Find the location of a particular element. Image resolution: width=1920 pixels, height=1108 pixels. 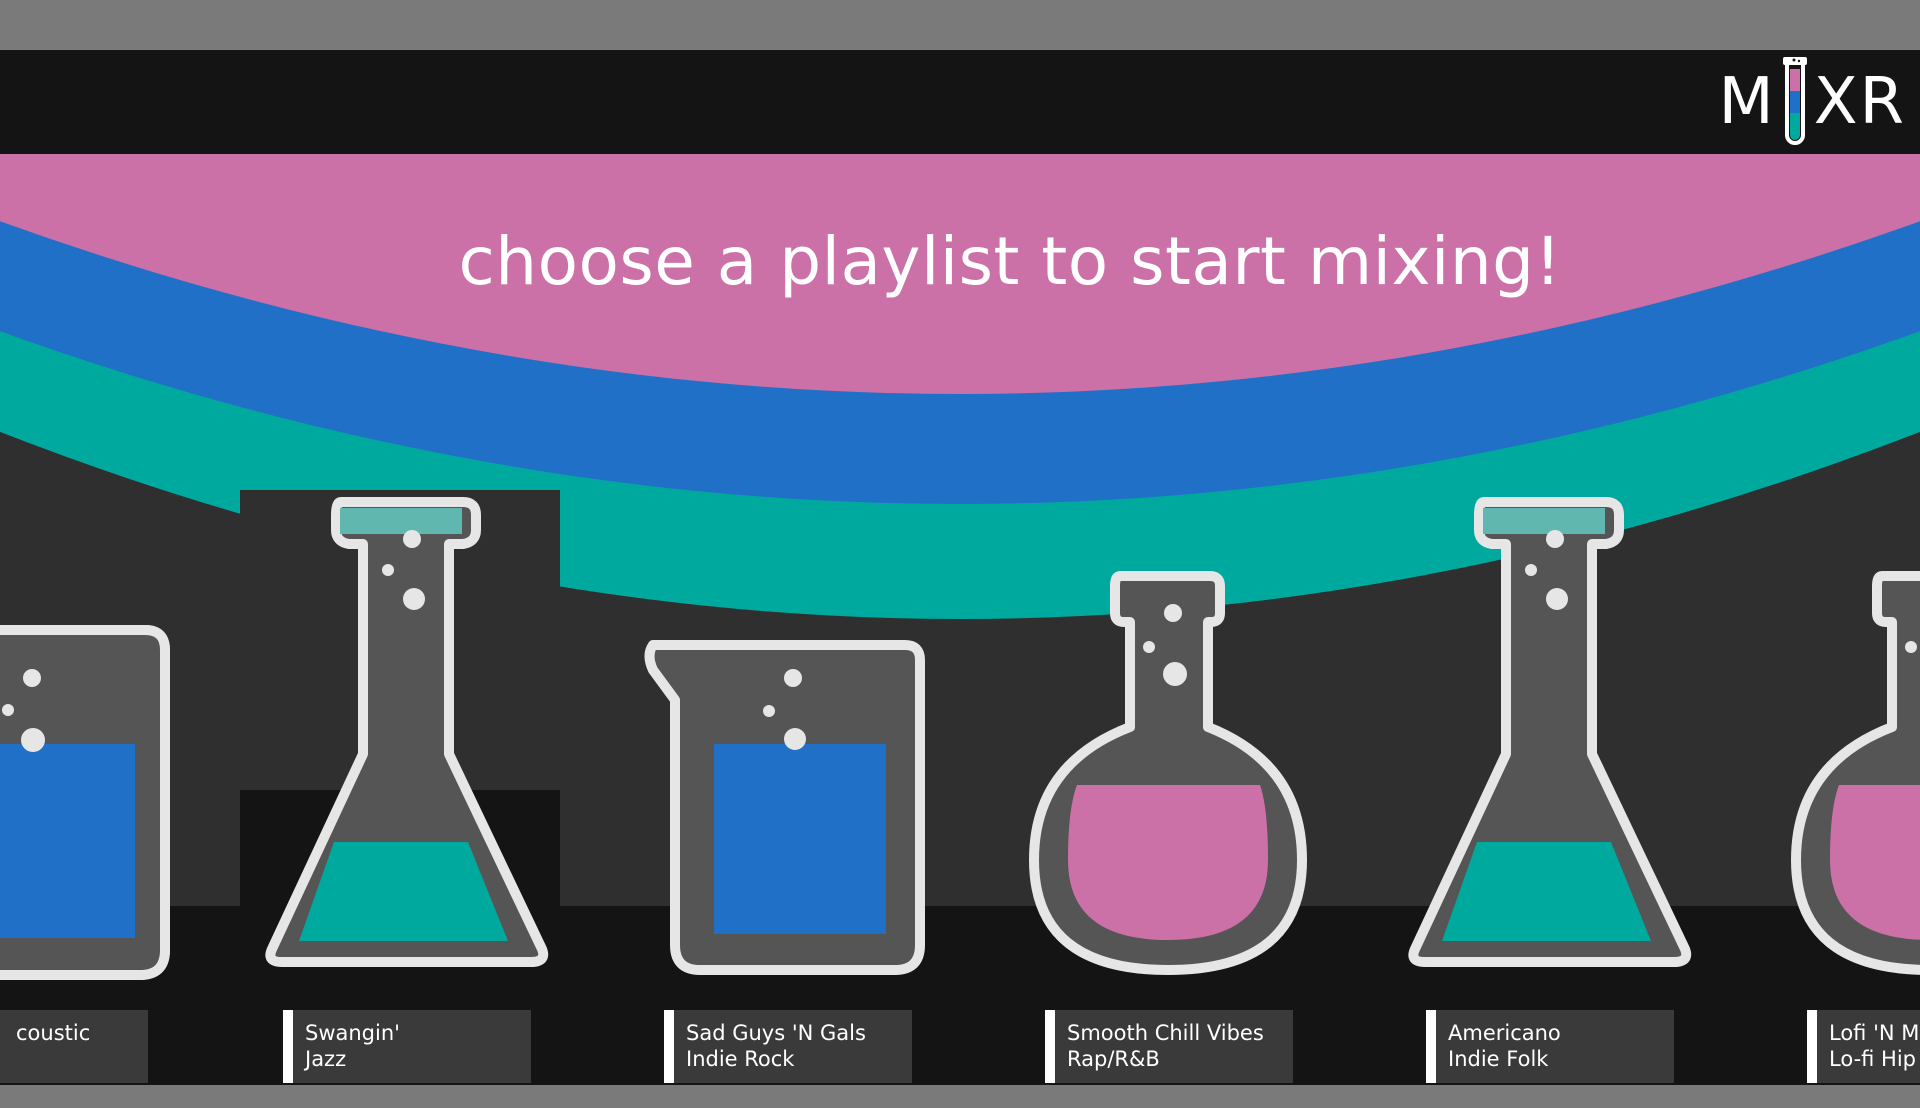

logo-text-left: M is located at coordinates (1747, 102).